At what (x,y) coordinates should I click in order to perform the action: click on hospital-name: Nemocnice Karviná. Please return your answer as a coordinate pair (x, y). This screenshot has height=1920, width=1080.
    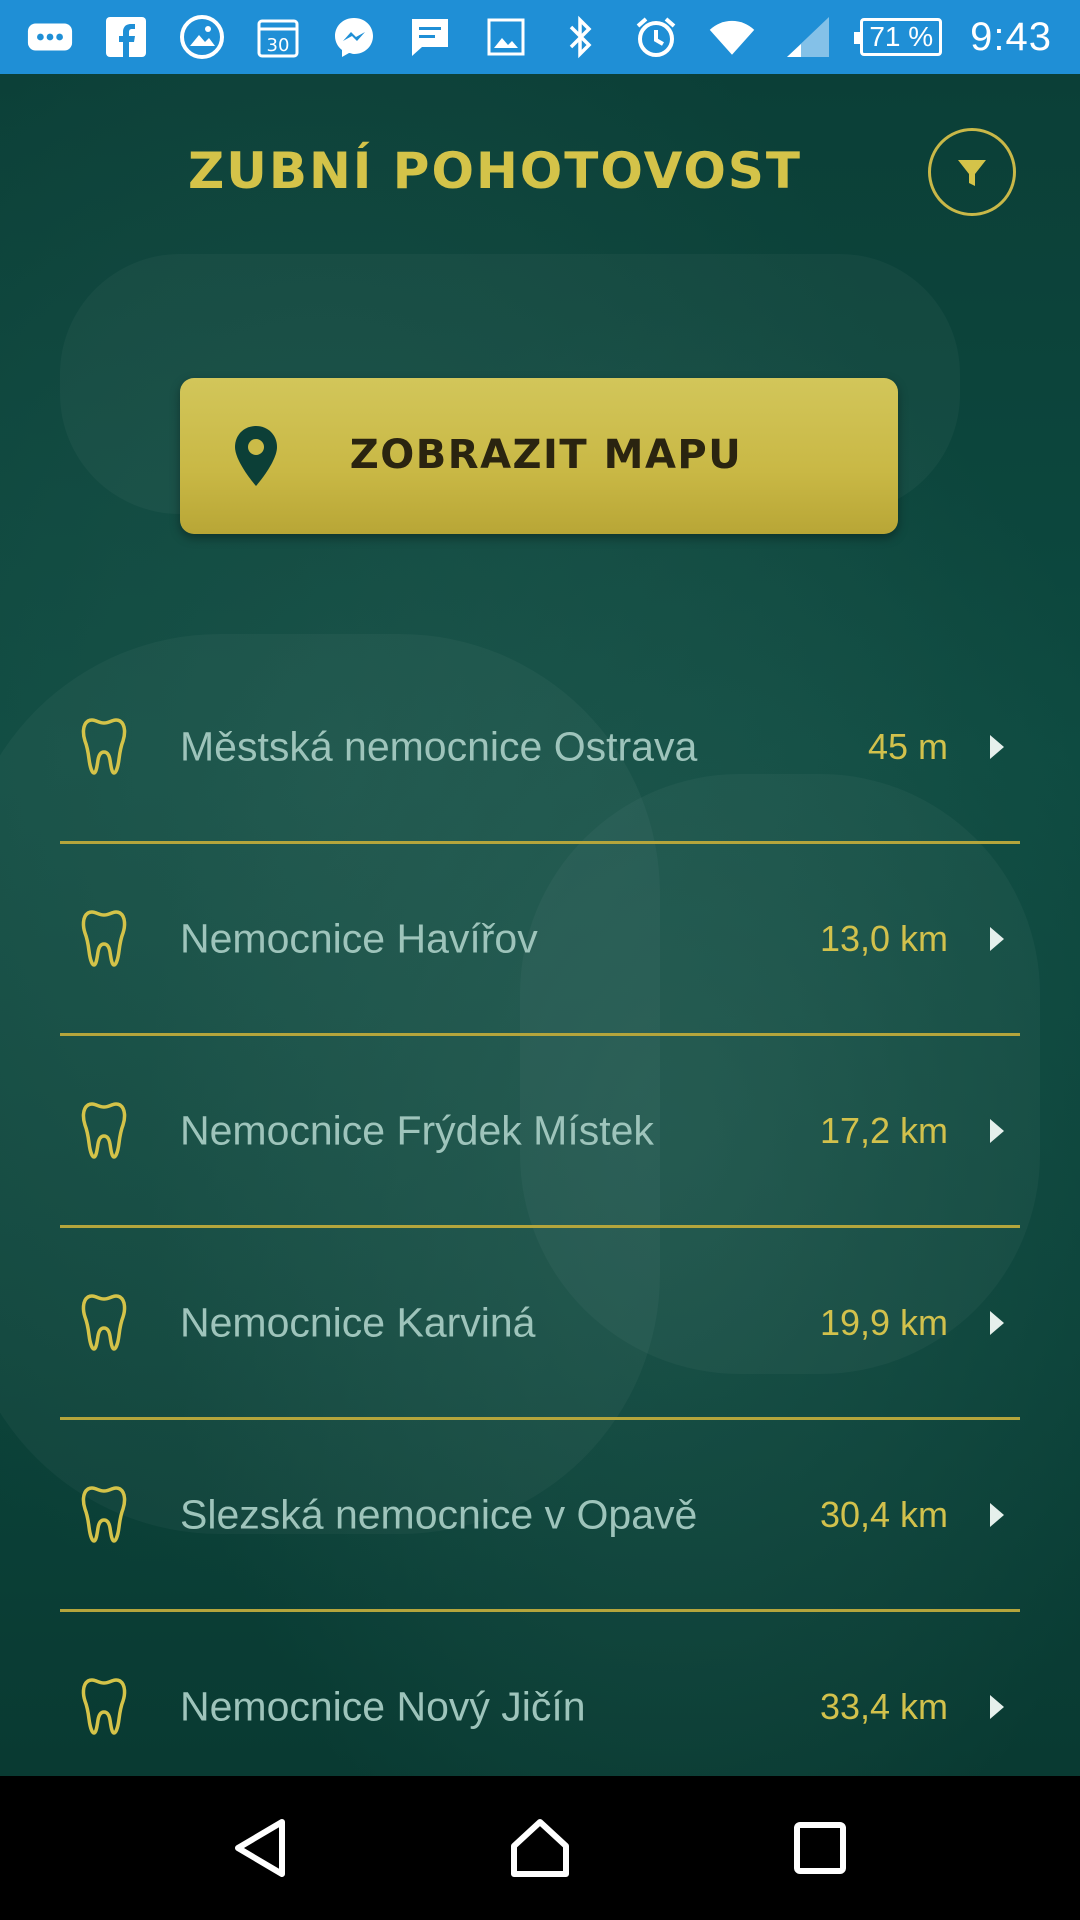
    Looking at the image, I should click on (358, 1322).